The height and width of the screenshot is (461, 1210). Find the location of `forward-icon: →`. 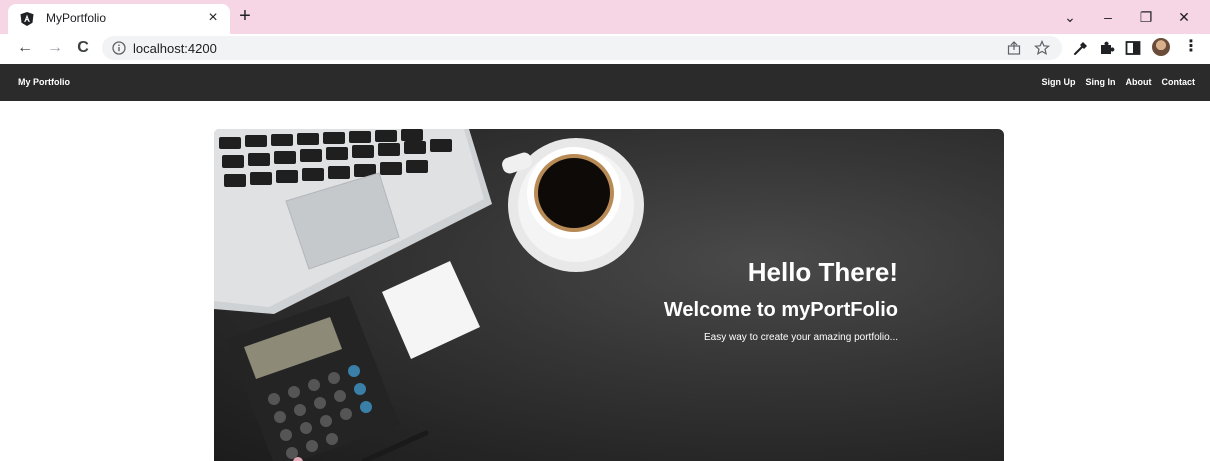

forward-icon: → is located at coordinates (55, 48).